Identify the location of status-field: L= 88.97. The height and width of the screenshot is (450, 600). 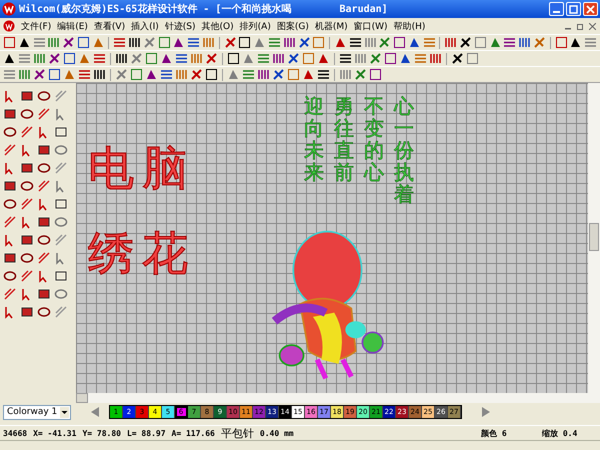
(146, 433).